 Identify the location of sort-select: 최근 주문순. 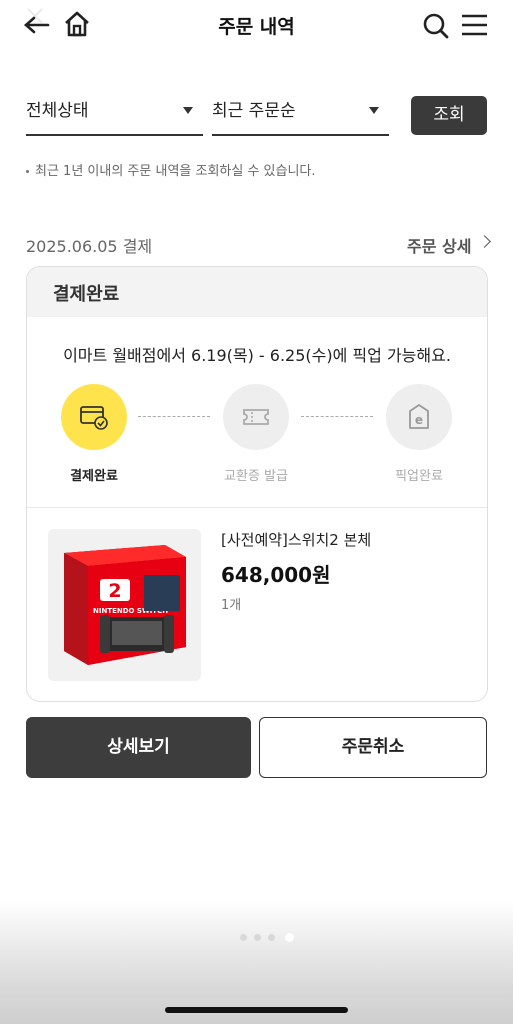
(300, 112).